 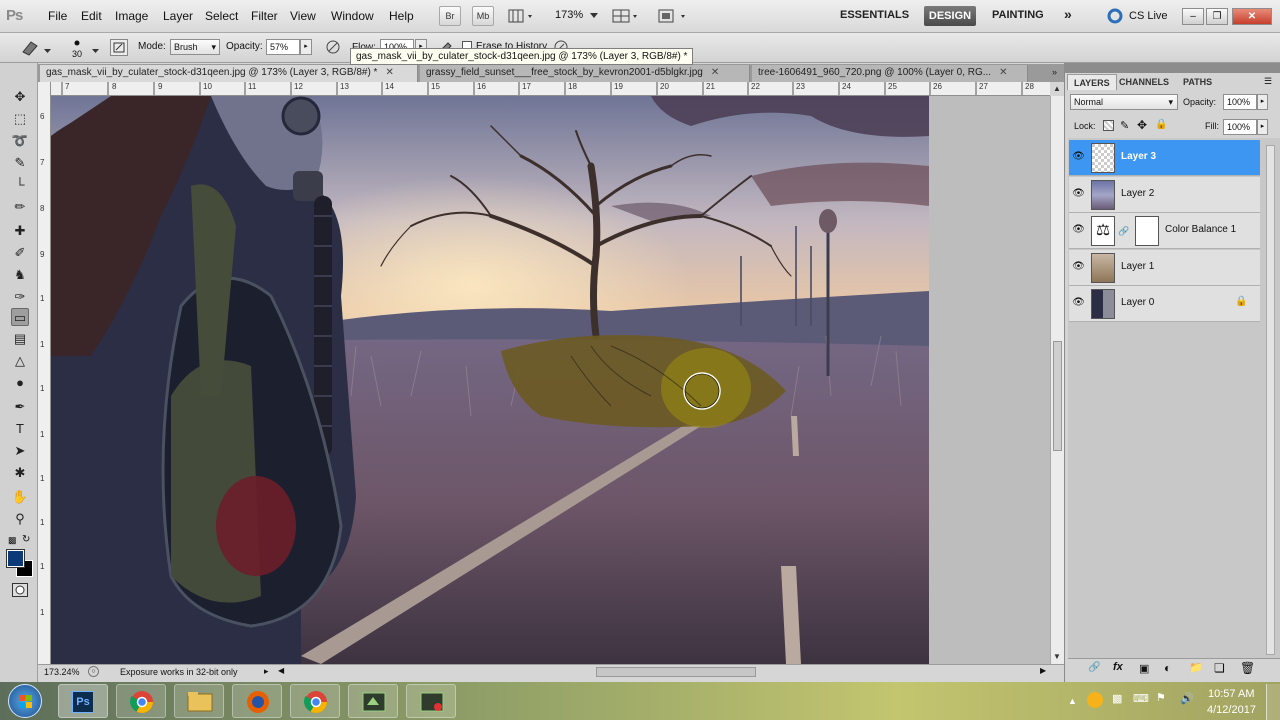 I want to click on fill-input: 100%, so click(x=1240, y=127).